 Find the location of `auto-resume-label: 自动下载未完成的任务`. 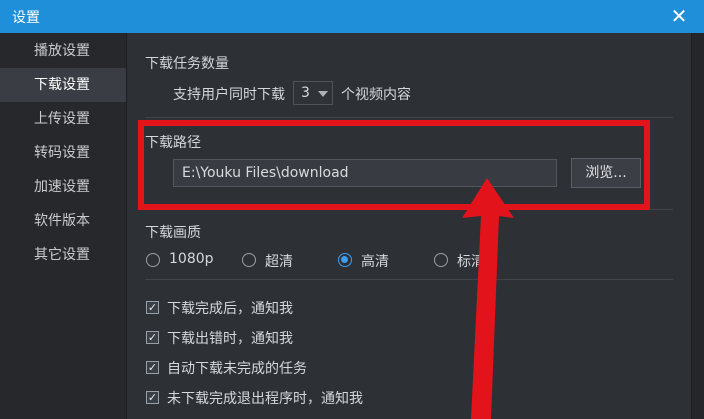

auto-resume-label: 自动下载未完成的任务 is located at coordinates (237, 369).